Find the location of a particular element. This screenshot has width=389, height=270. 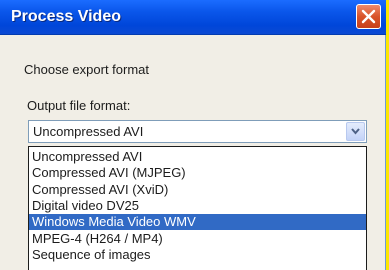

dropdown-button is located at coordinates (355, 131).